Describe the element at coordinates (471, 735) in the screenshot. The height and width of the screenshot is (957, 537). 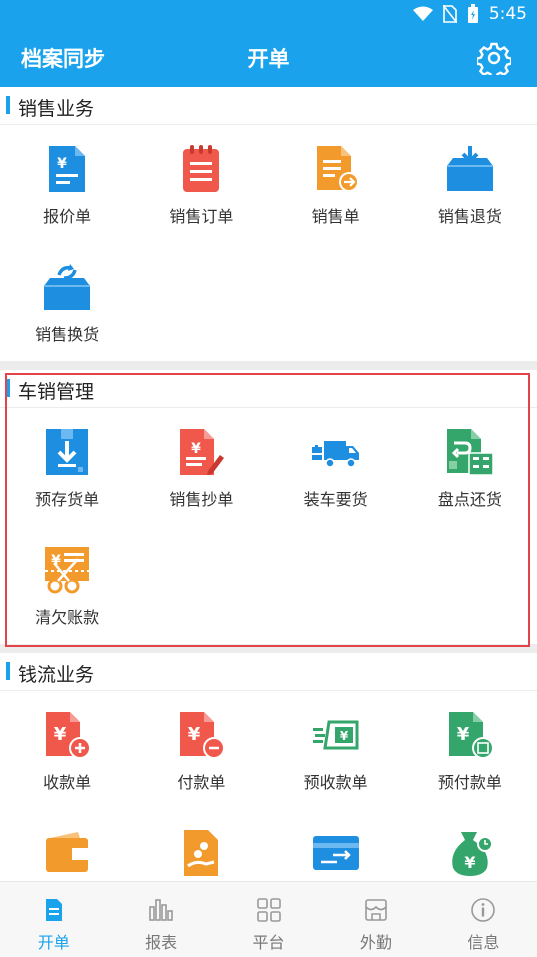
I see `advance-payment-icon: ¥` at that location.